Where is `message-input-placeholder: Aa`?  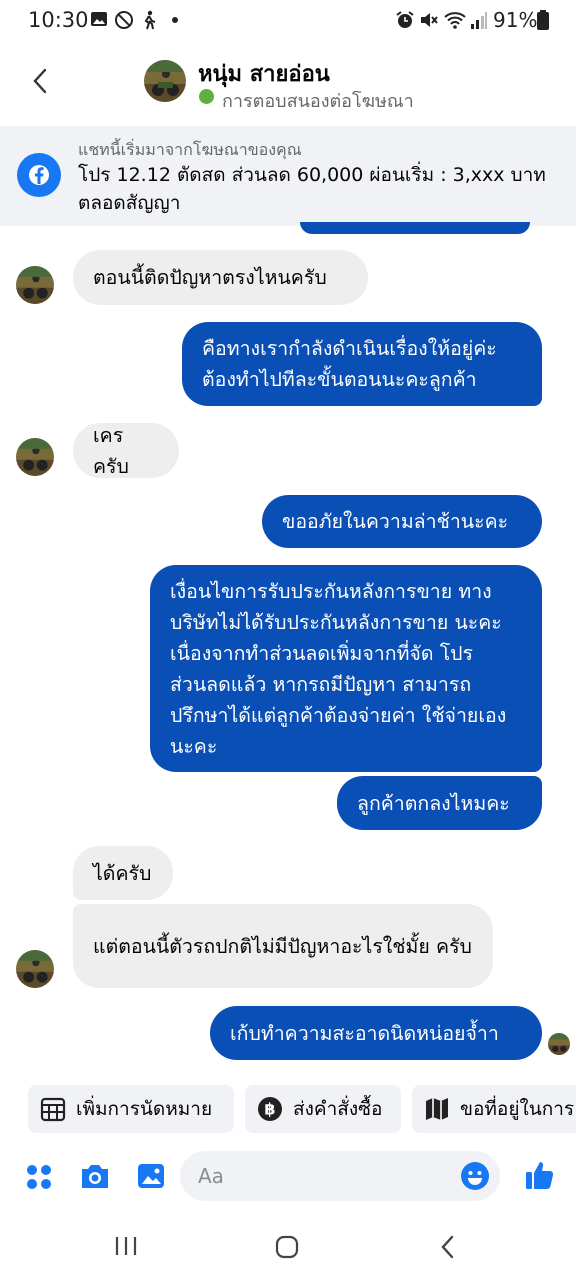 message-input-placeholder: Aa is located at coordinates (211, 1176).